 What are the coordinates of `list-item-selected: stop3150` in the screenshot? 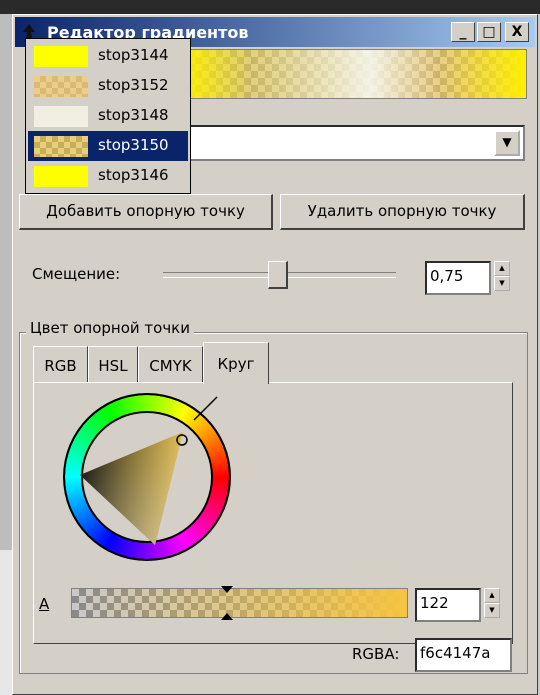 It's located at (108, 146).